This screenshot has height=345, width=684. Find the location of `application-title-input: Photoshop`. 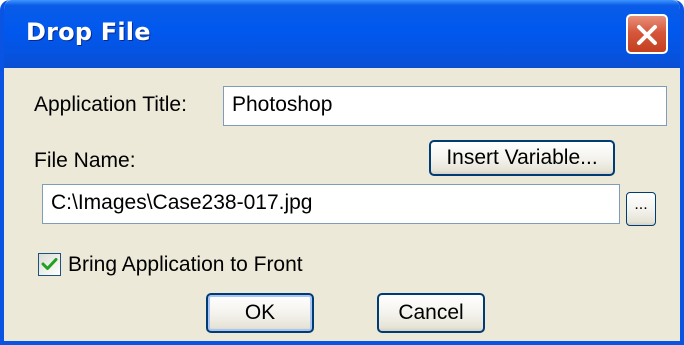

application-title-input: Photoshop is located at coordinates (445, 106).